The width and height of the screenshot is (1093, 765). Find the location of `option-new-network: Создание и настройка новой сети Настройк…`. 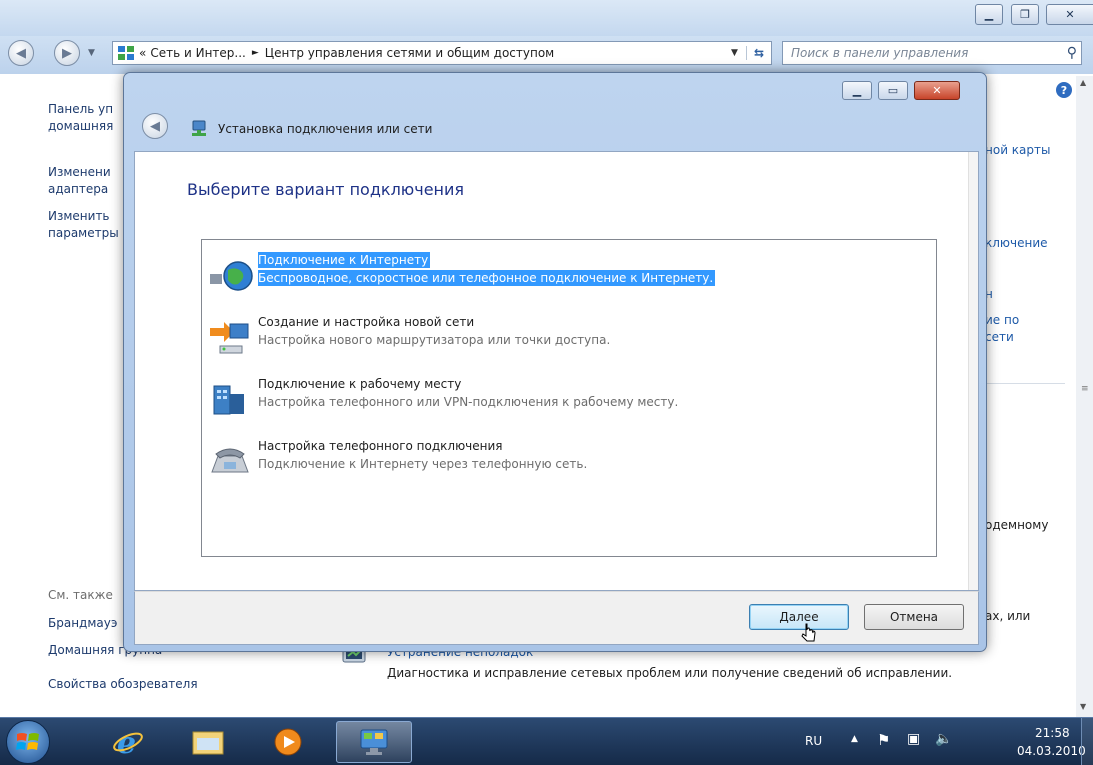

option-new-network: Создание и настройка новой сети Настройк… is located at coordinates (568, 336).